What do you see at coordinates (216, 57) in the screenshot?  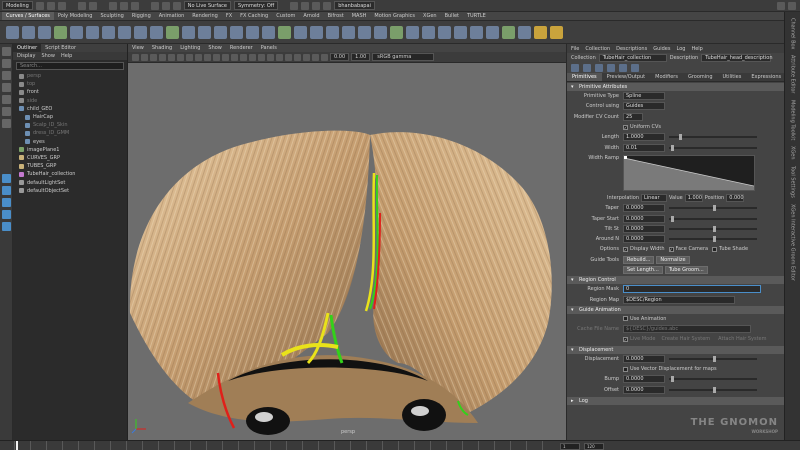 I see `safe-action-icon` at bounding box center [216, 57].